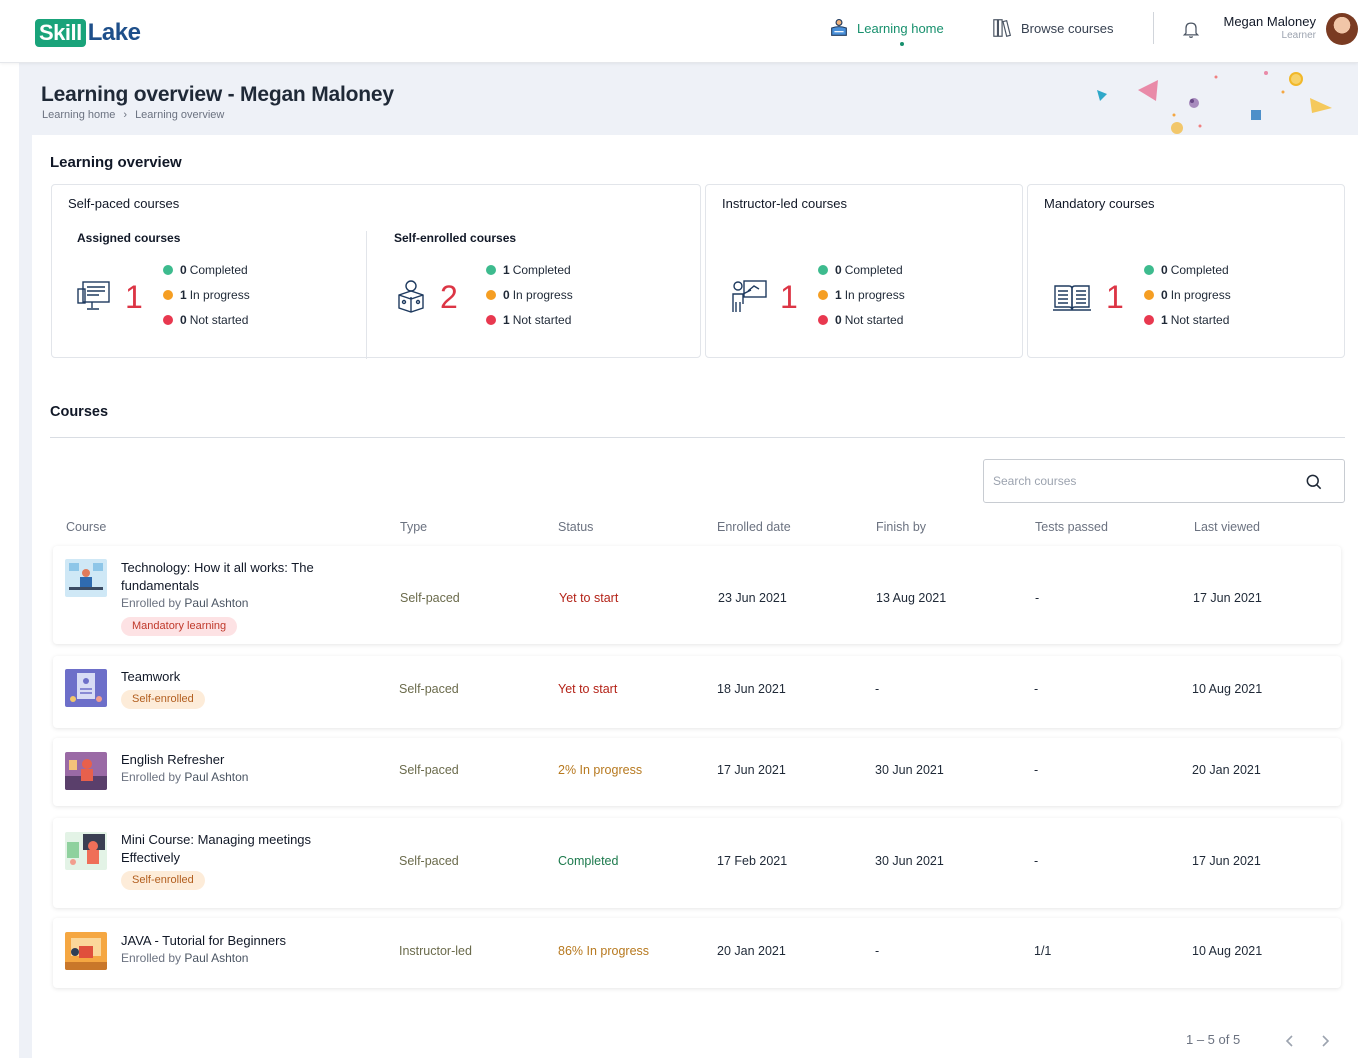  I want to click on finish-by: 30 Jun 2021, so click(909, 861).